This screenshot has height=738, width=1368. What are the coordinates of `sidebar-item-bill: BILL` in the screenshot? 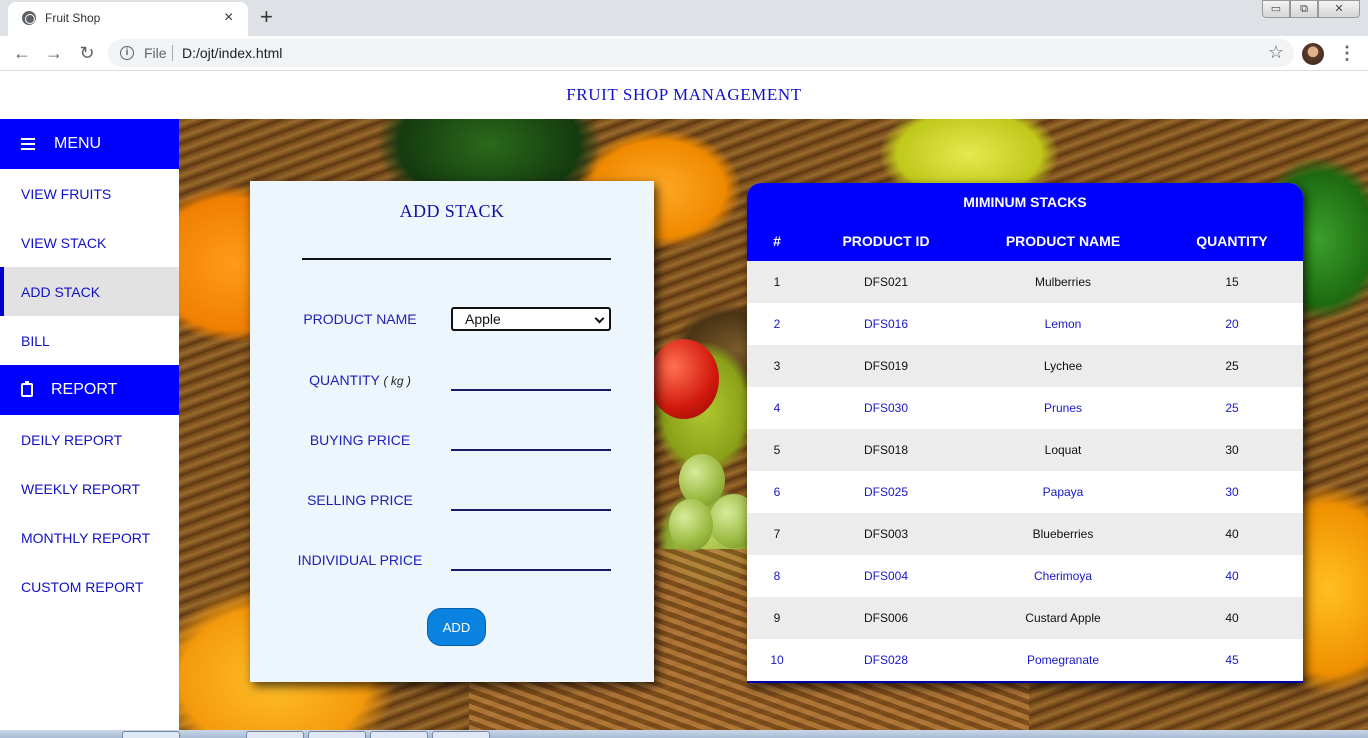 It's located at (89, 340).